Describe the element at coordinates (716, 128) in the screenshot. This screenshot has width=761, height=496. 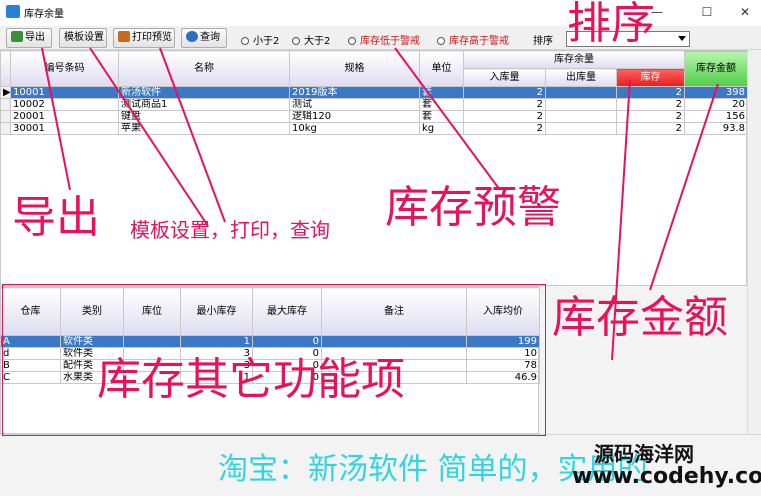
I see `cell-amount: 93.8` at that location.